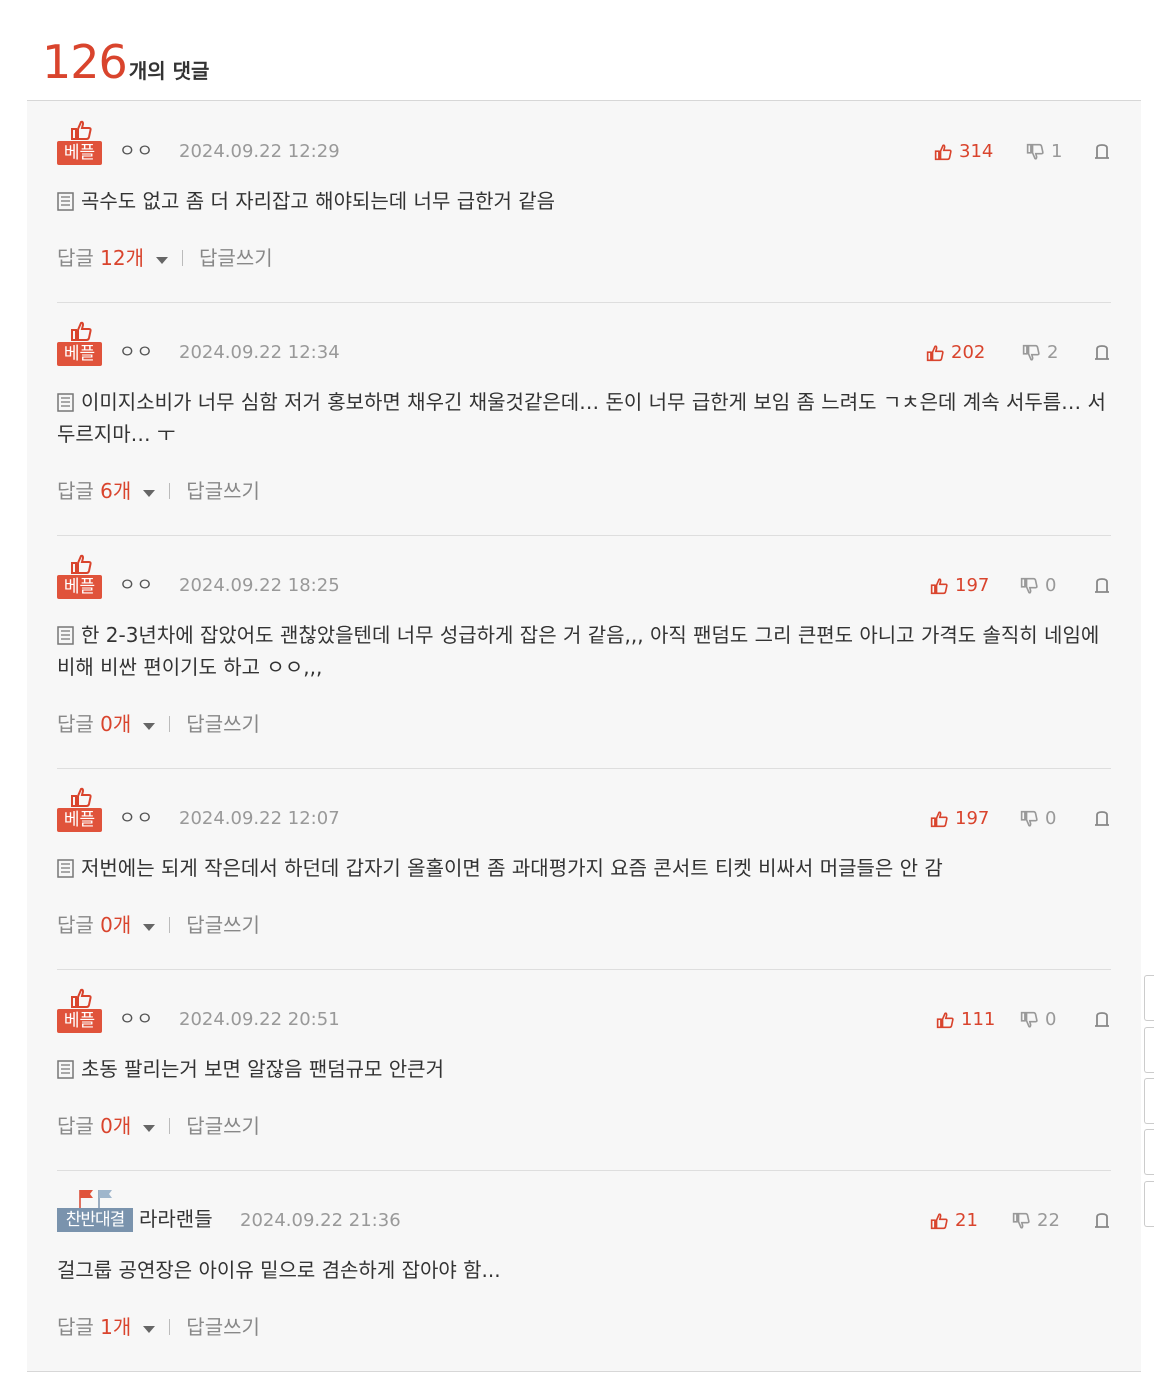 The image size is (1154, 1394). What do you see at coordinates (953, 1221) in the screenshot?
I see `upvote-button: 21` at bounding box center [953, 1221].